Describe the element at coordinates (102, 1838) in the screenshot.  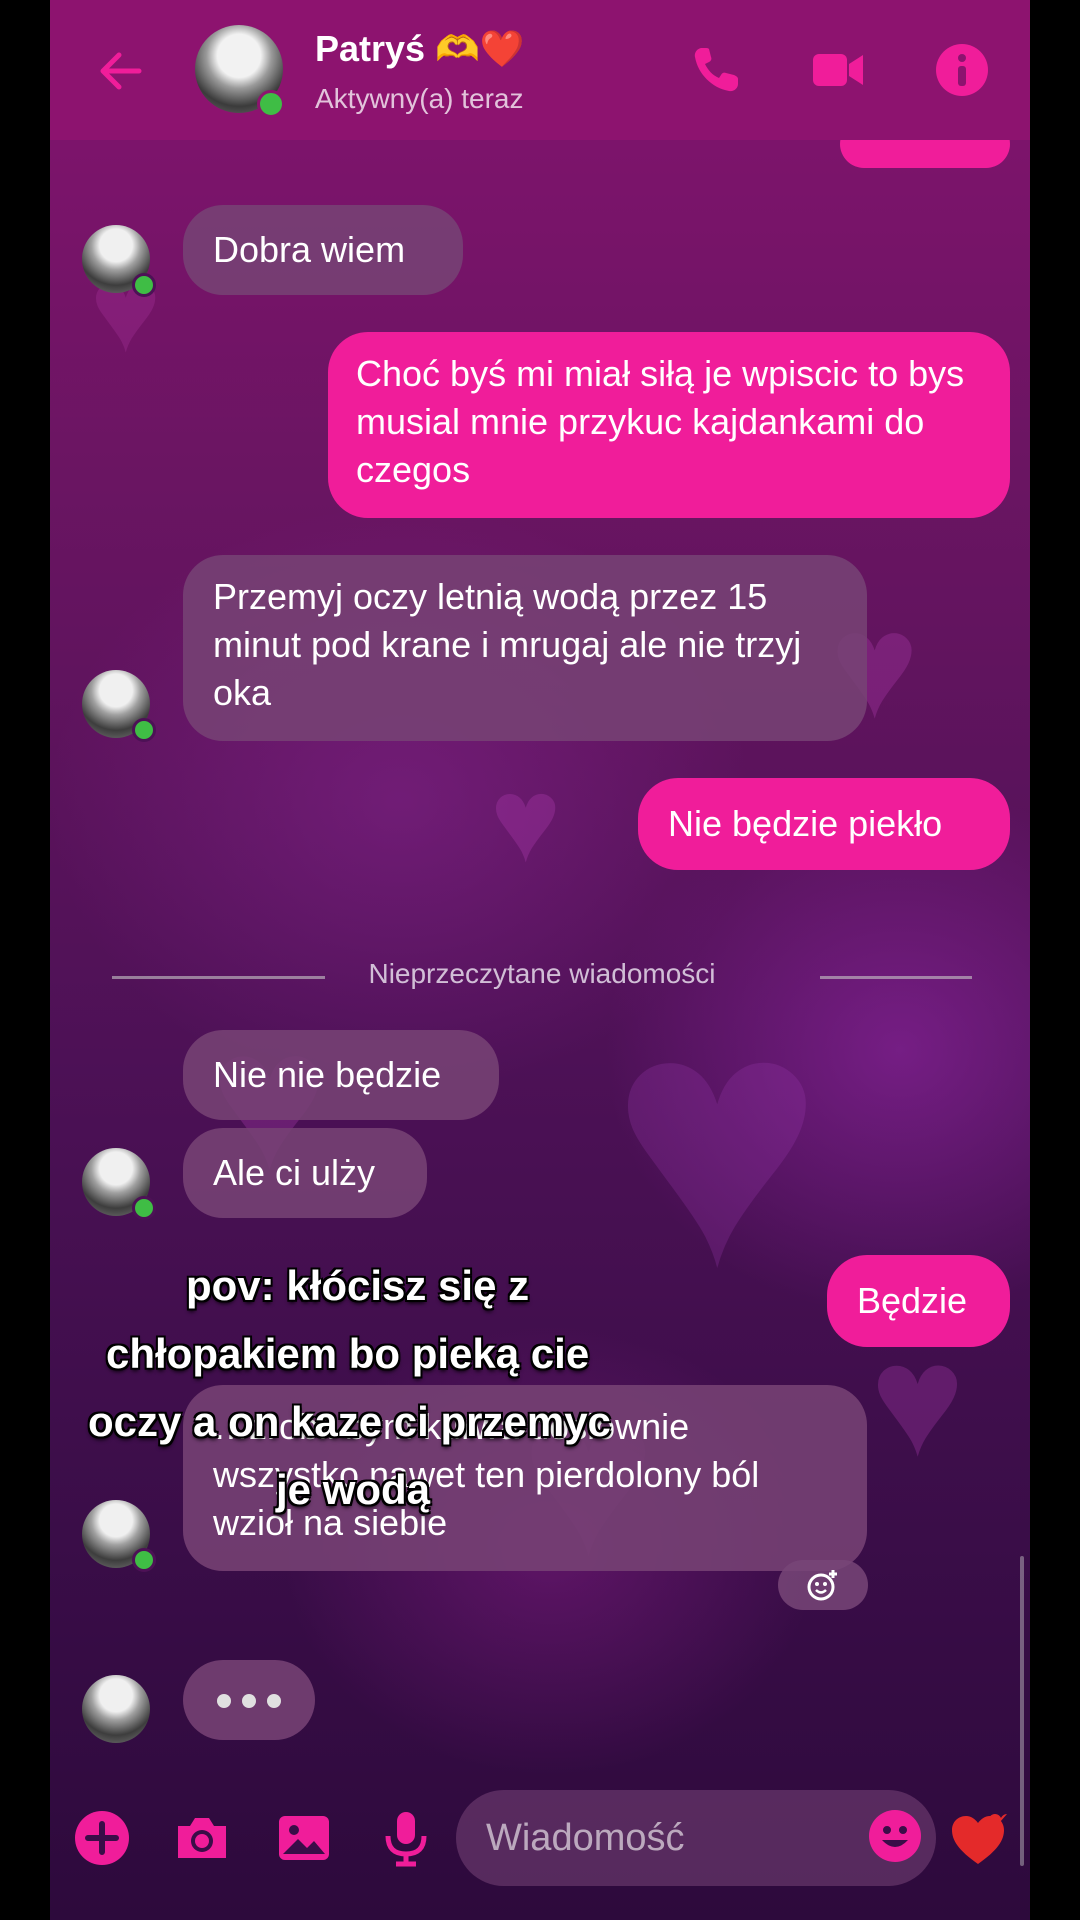
I see `add-icon` at that location.